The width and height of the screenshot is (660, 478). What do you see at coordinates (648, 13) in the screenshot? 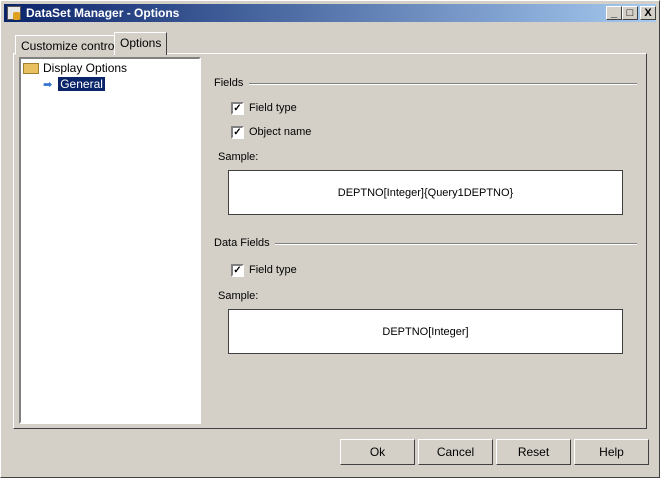
I see `close-button: X` at bounding box center [648, 13].